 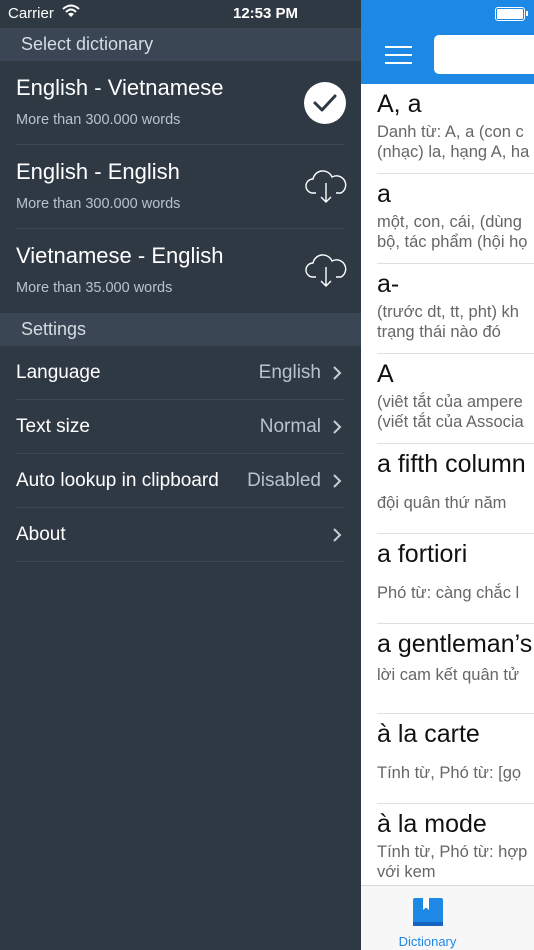 I want to click on settings-header: Settings, so click(x=180, y=329).